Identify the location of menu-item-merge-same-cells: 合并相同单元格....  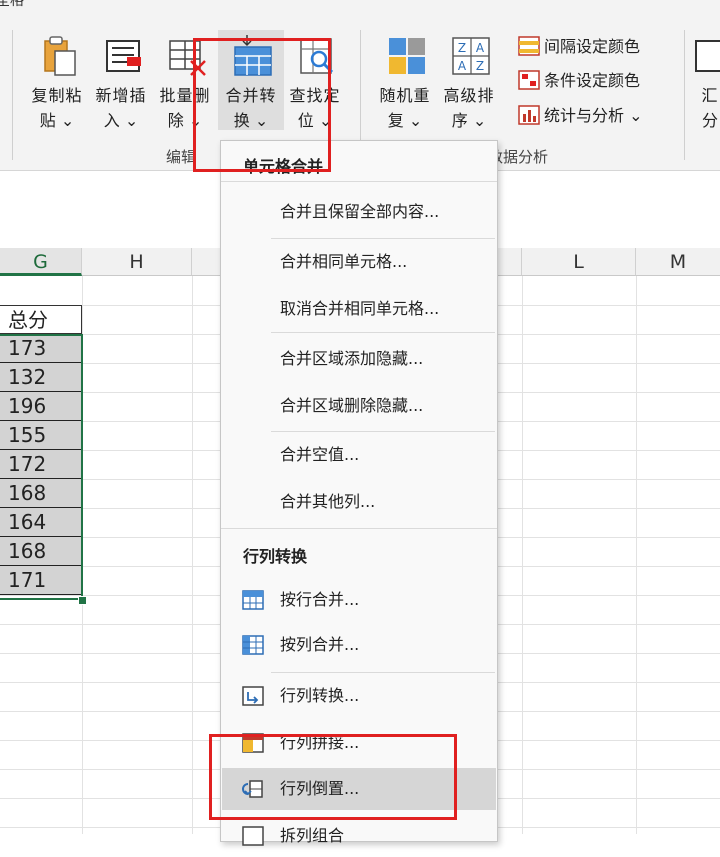
(359, 262).